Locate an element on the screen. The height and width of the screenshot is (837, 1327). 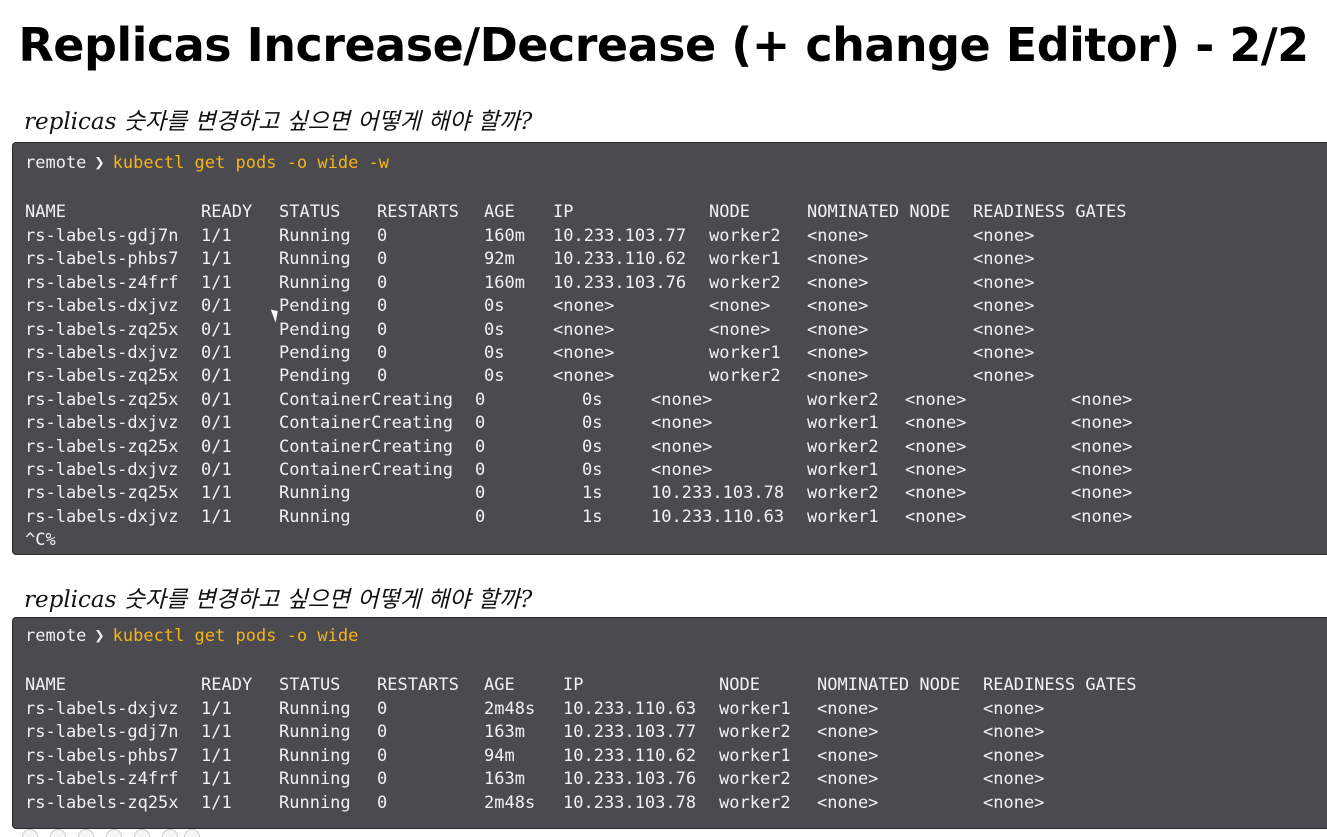
prompt-line: remote ❯ kubectl get pods -o wide -w is located at coordinates (207, 163).